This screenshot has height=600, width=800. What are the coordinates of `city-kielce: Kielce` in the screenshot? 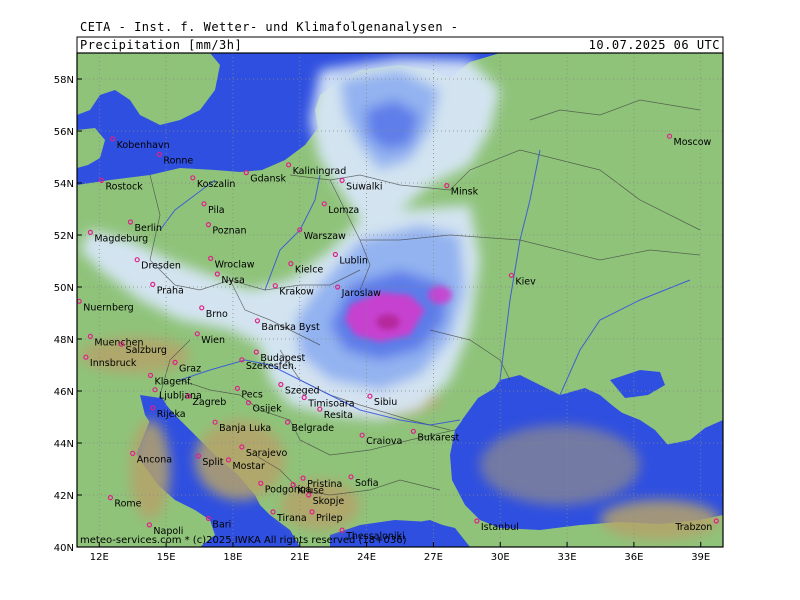 It's located at (306, 268).